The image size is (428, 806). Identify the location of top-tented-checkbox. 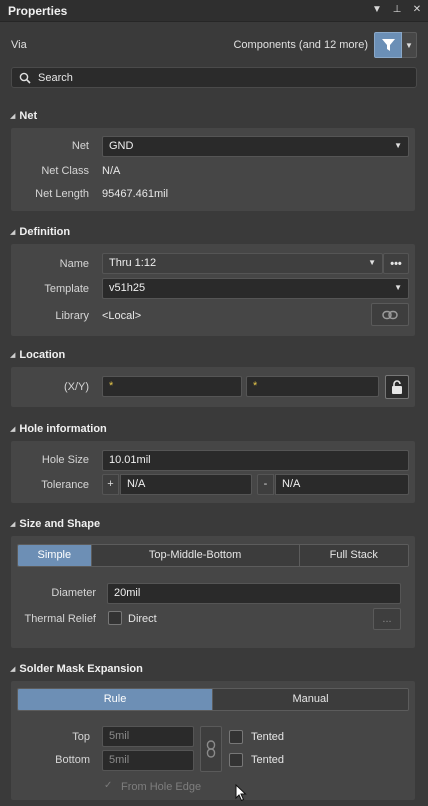
(236, 737).